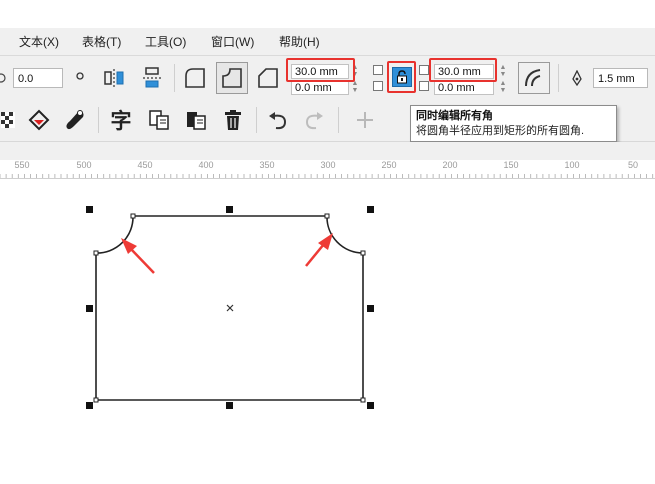 This screenshot has width=655, height=484. Describe the element at coordinates (577, 78) in the screenshot. I see `pen-nib-icon` at that location.